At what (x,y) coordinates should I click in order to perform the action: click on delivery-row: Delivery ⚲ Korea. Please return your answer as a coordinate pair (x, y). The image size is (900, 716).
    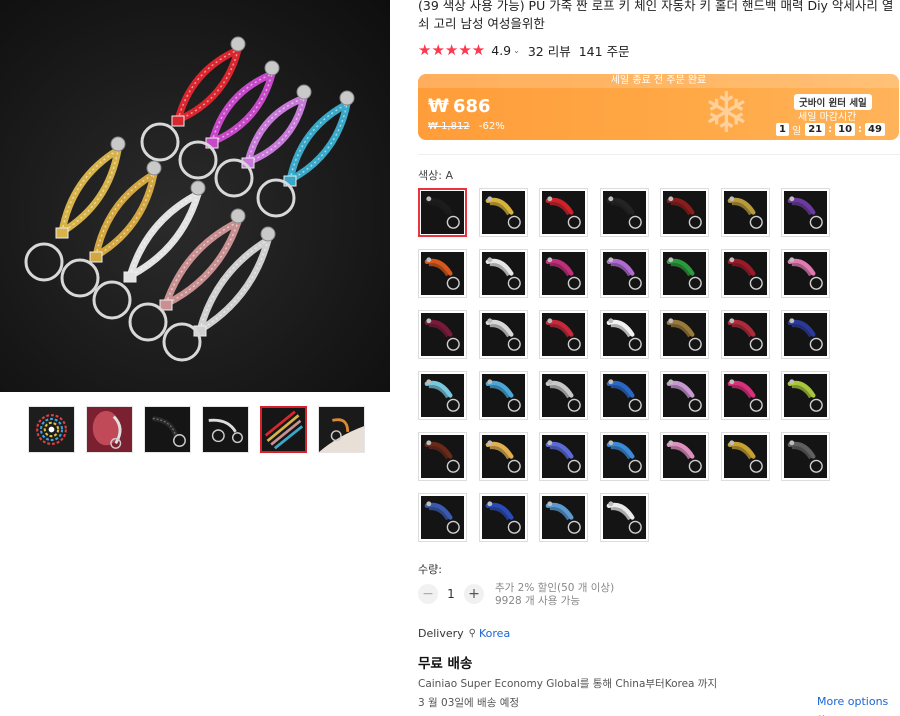
    Looking at the image, I should click on (464, 633).